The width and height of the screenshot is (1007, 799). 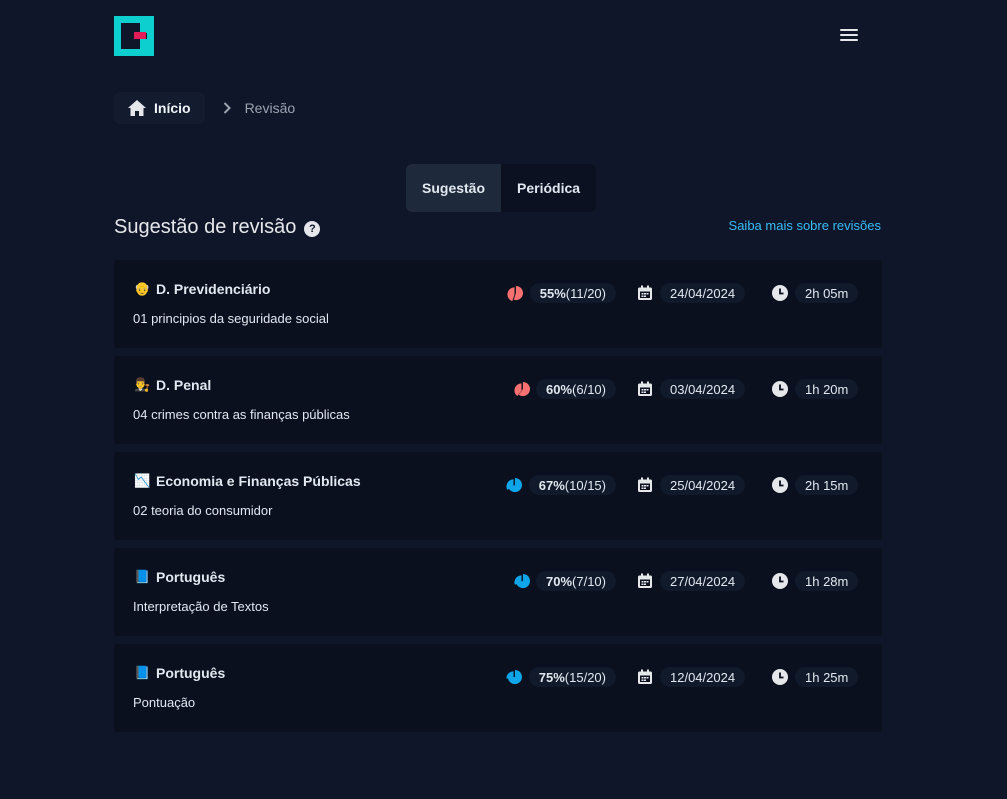 What do you see at coordinates (258, 481) in the screenshot?
I see `subject-name: Economia e Finanças Públicas` at bounding box center [258, 481].